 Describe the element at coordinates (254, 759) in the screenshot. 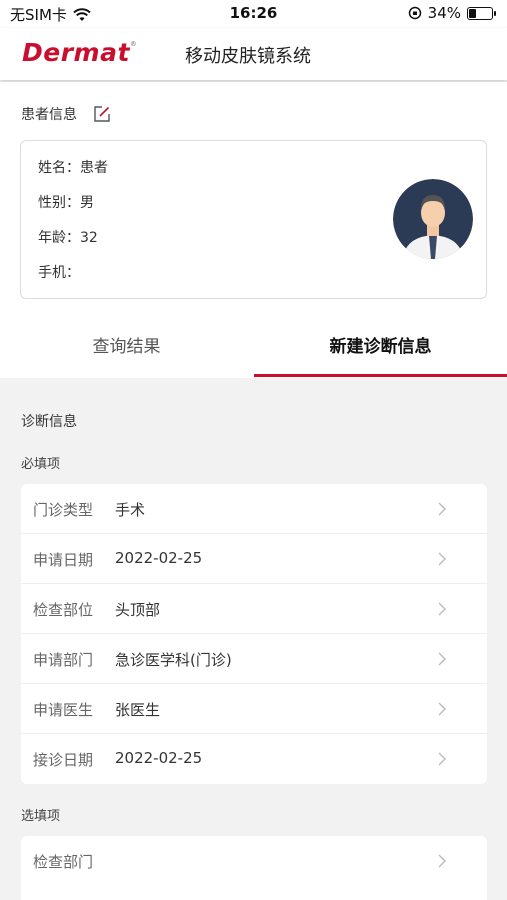

I see `list-item-reception-date: 接诊日期 2022-02-25` at that location.